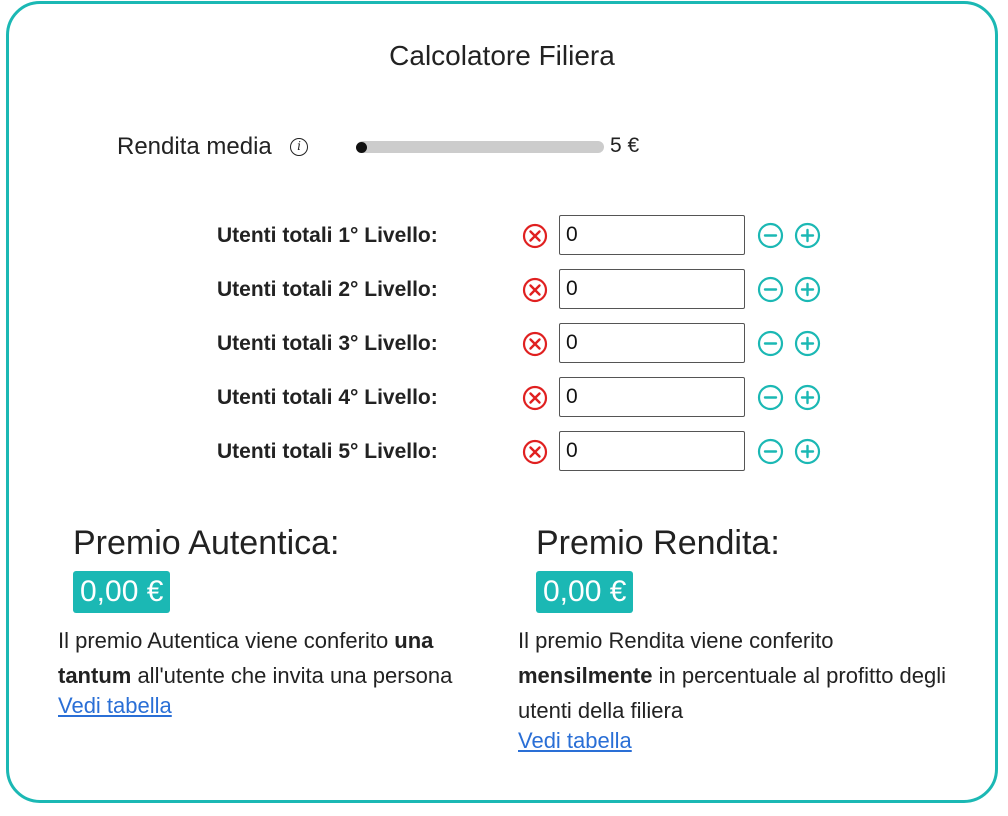 The image size is (1008, 816). Describe the element at coordinates (502, 235) in the screenshot. I see `level-row-1: Utenti totali 1° Livello:` at that location.